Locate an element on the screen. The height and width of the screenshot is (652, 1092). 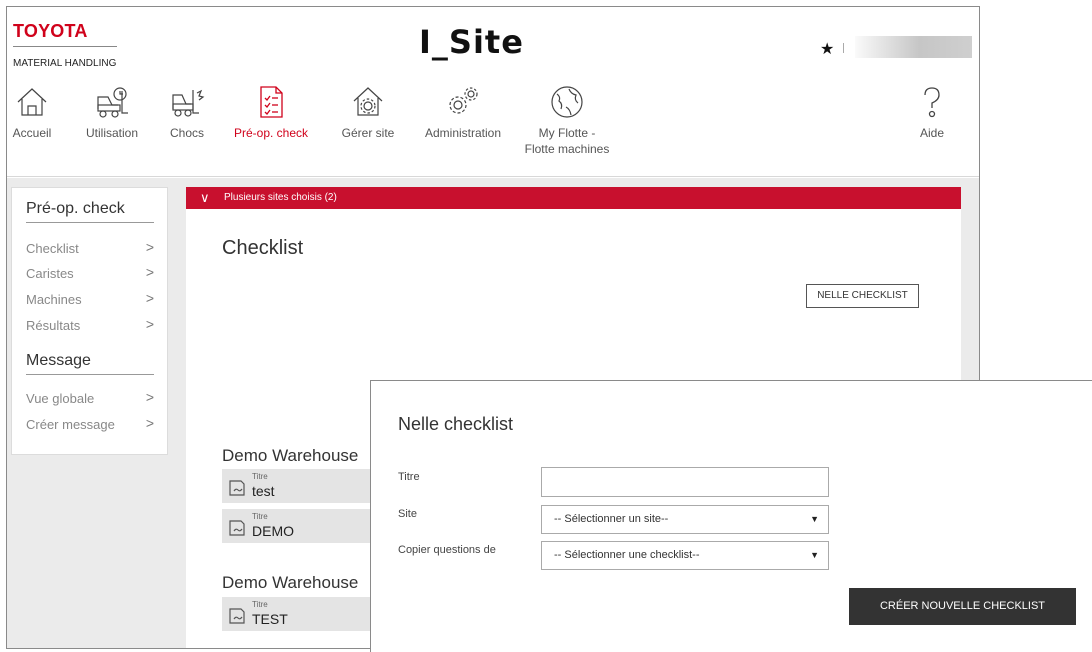
sidebar-item-checklist: Checklist > is located at coordinates (90, 247).